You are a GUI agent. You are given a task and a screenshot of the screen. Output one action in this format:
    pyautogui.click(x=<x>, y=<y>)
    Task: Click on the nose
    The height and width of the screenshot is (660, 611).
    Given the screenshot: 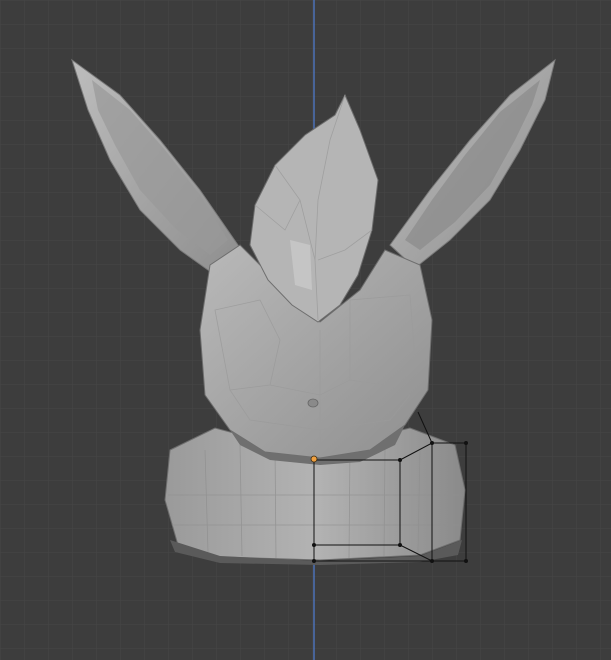 What is the action you would take?
    pyautogui.click(x=313, y=403)
    